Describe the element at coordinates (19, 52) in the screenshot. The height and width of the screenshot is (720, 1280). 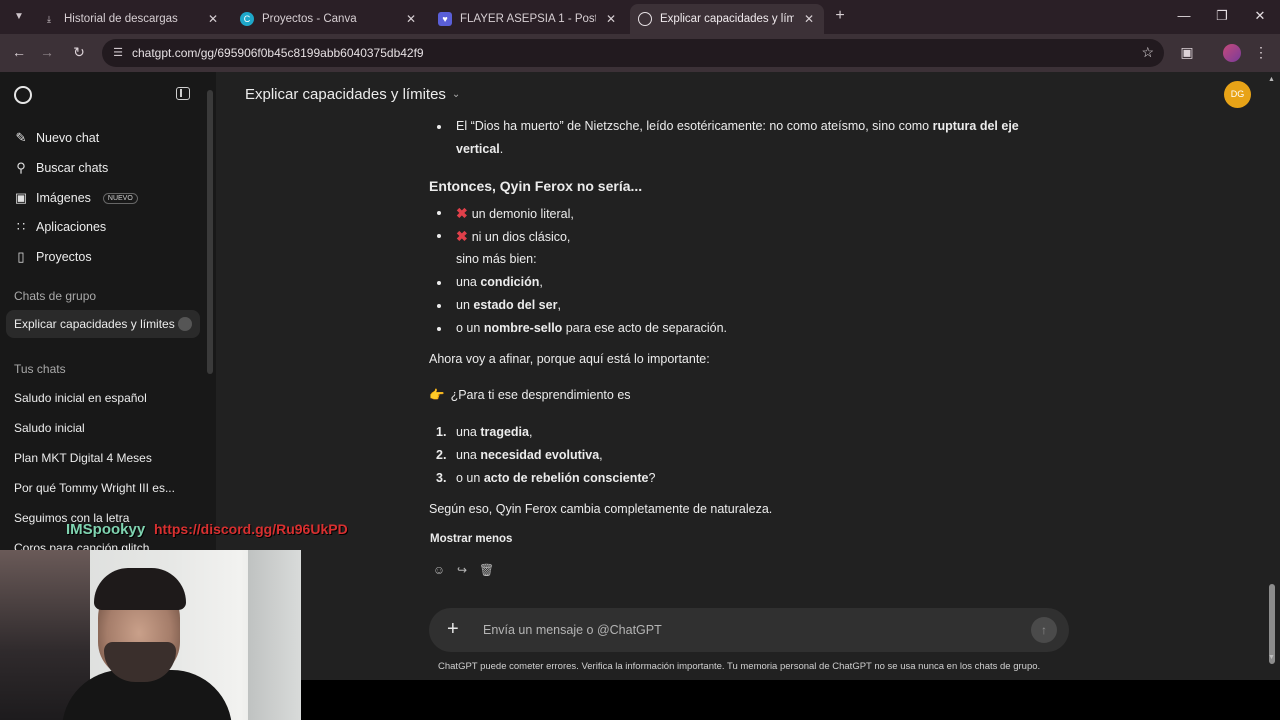
I see `back-icon: ←` at that location.